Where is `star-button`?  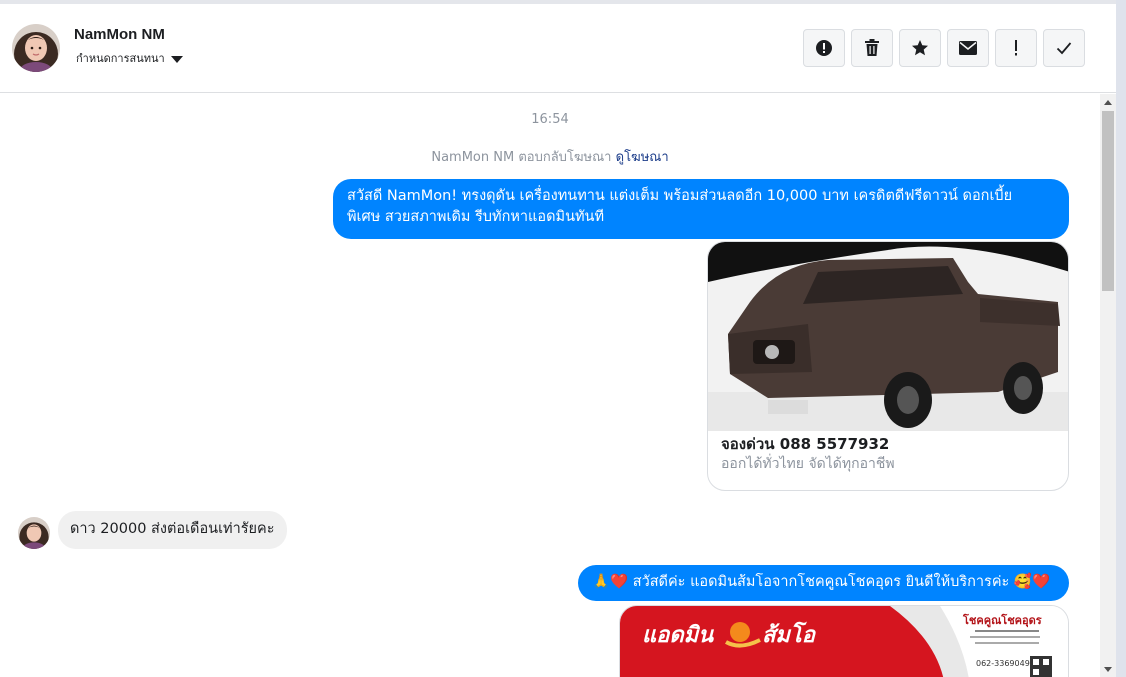
star-button is located at coordinates (920, 48).